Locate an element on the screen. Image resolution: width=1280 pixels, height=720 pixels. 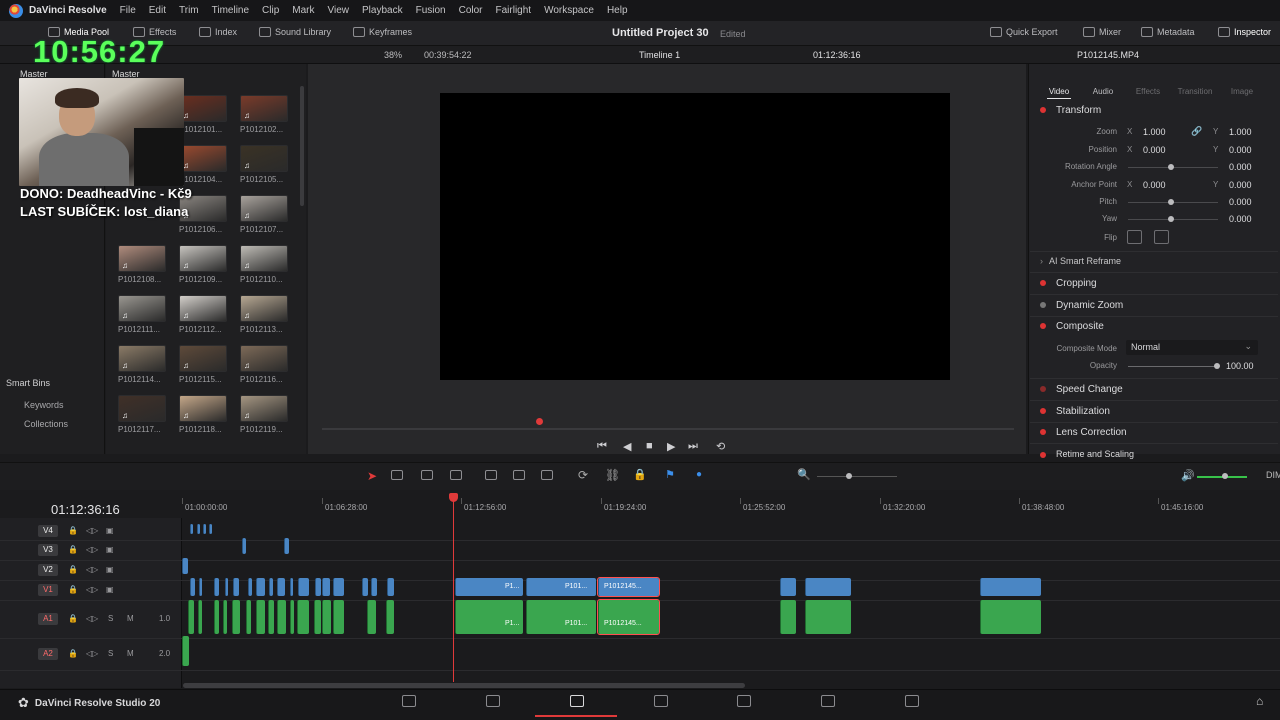
trim-tool-icon is located at coordinates (397, 476).